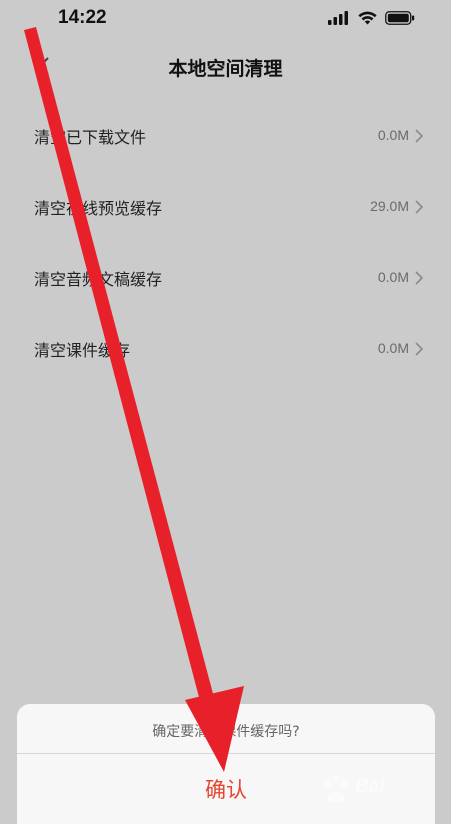 The height and width of the screenshot is (824, 451). I want to click on list-item-audio-transcript-cache: 清空音频文稿缓存 0.0M, so click(225, 277).